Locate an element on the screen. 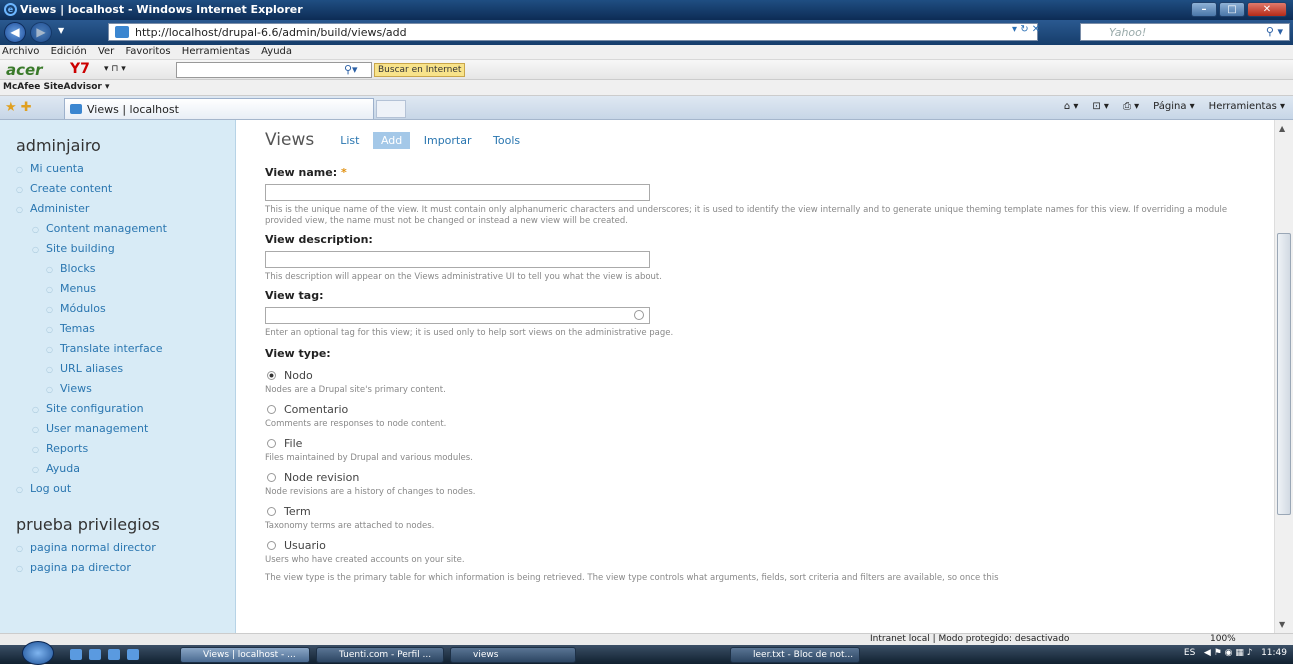 The width and height of the screenshot is (1293, 665). sidebar-item: ○ Create content is located at coordinates (125, 189).